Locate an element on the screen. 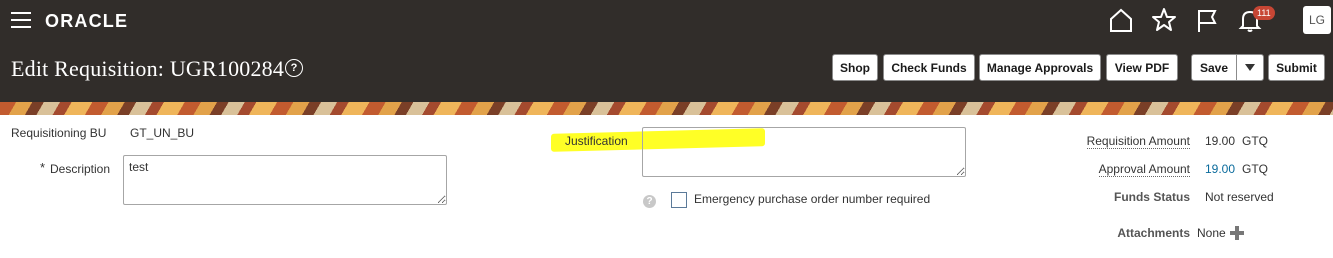  notification-badge: 111 is located at coordinates (1264, 13).